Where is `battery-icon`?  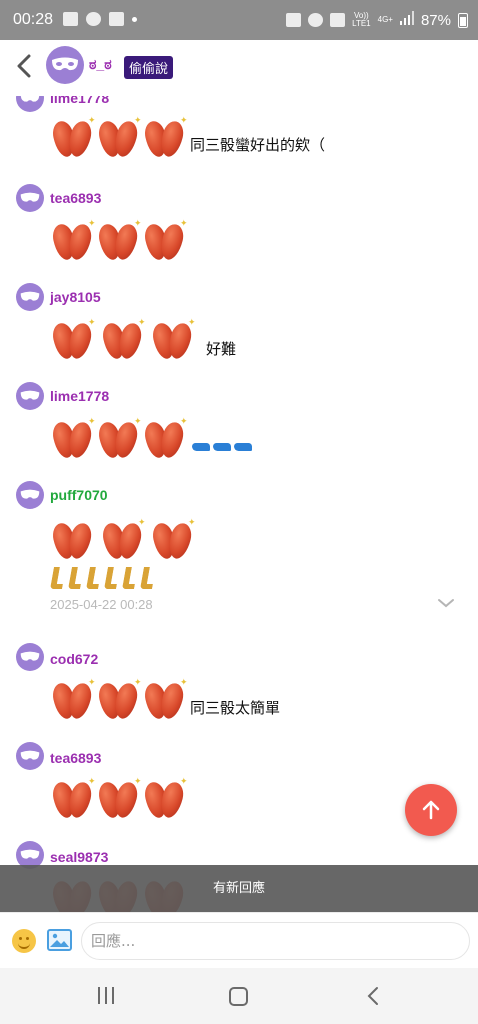
battery-icon is located at coordinates (463, 20).